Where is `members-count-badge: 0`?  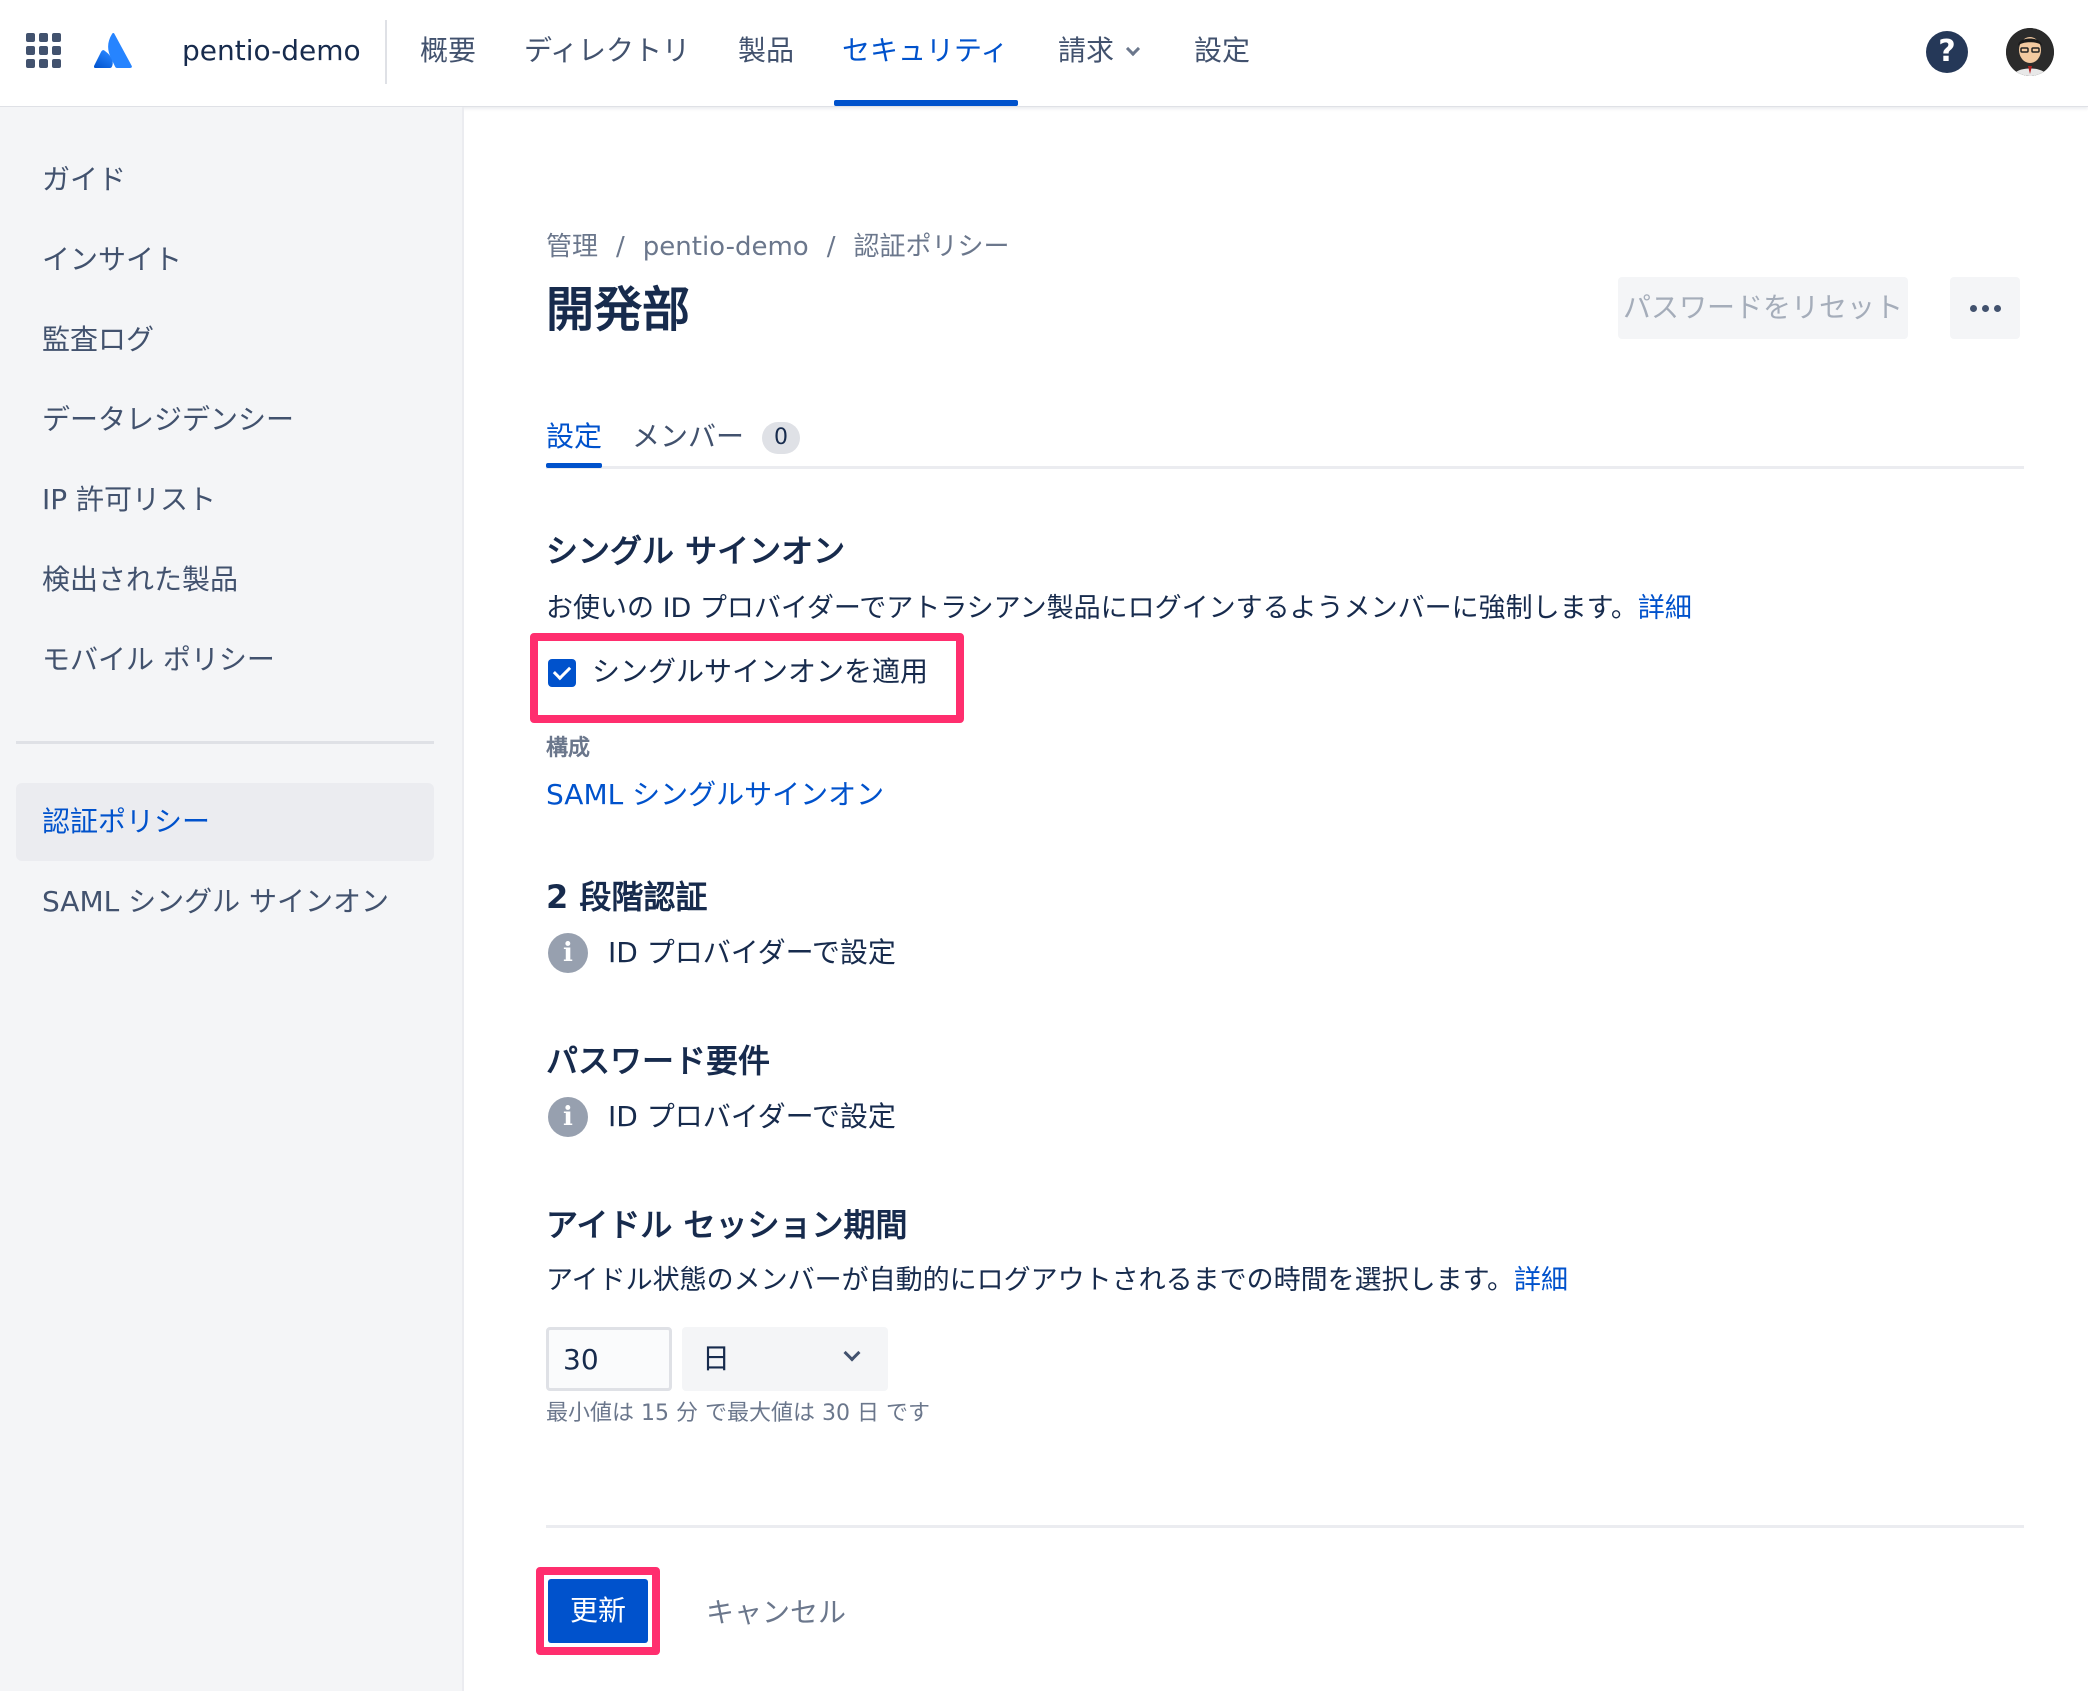
members-count-badge: 0 is located at coordinates (781, 438).